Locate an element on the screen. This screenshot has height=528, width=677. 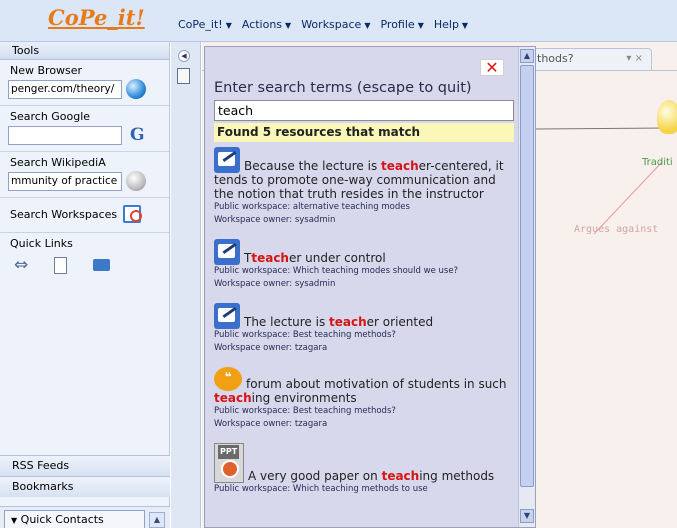
search-google-section: Search Google G is located at coordinates (84, 129).